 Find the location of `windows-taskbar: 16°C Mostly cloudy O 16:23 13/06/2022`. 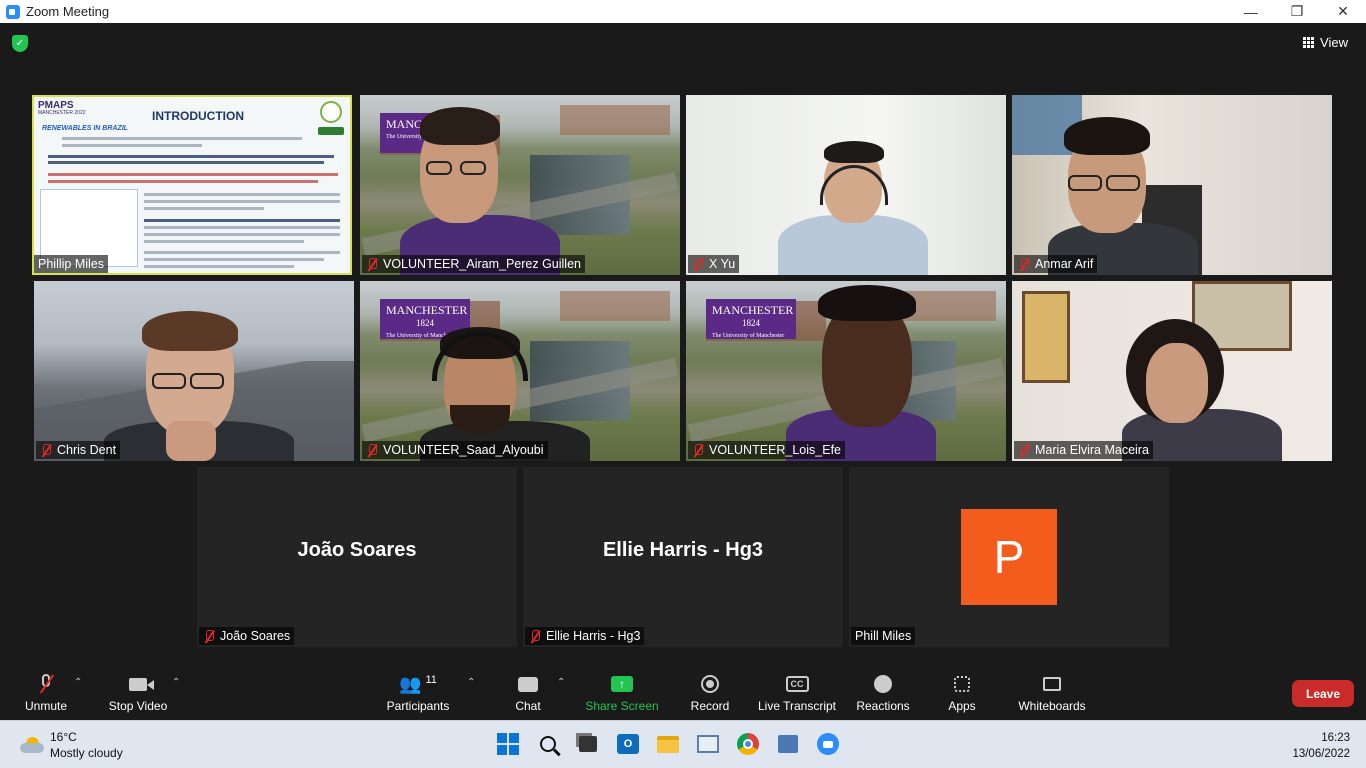

windows-taskbar: 16°C Mostly cloudy O 16:23 13/06/2022 is located at coordinates (683, 744).